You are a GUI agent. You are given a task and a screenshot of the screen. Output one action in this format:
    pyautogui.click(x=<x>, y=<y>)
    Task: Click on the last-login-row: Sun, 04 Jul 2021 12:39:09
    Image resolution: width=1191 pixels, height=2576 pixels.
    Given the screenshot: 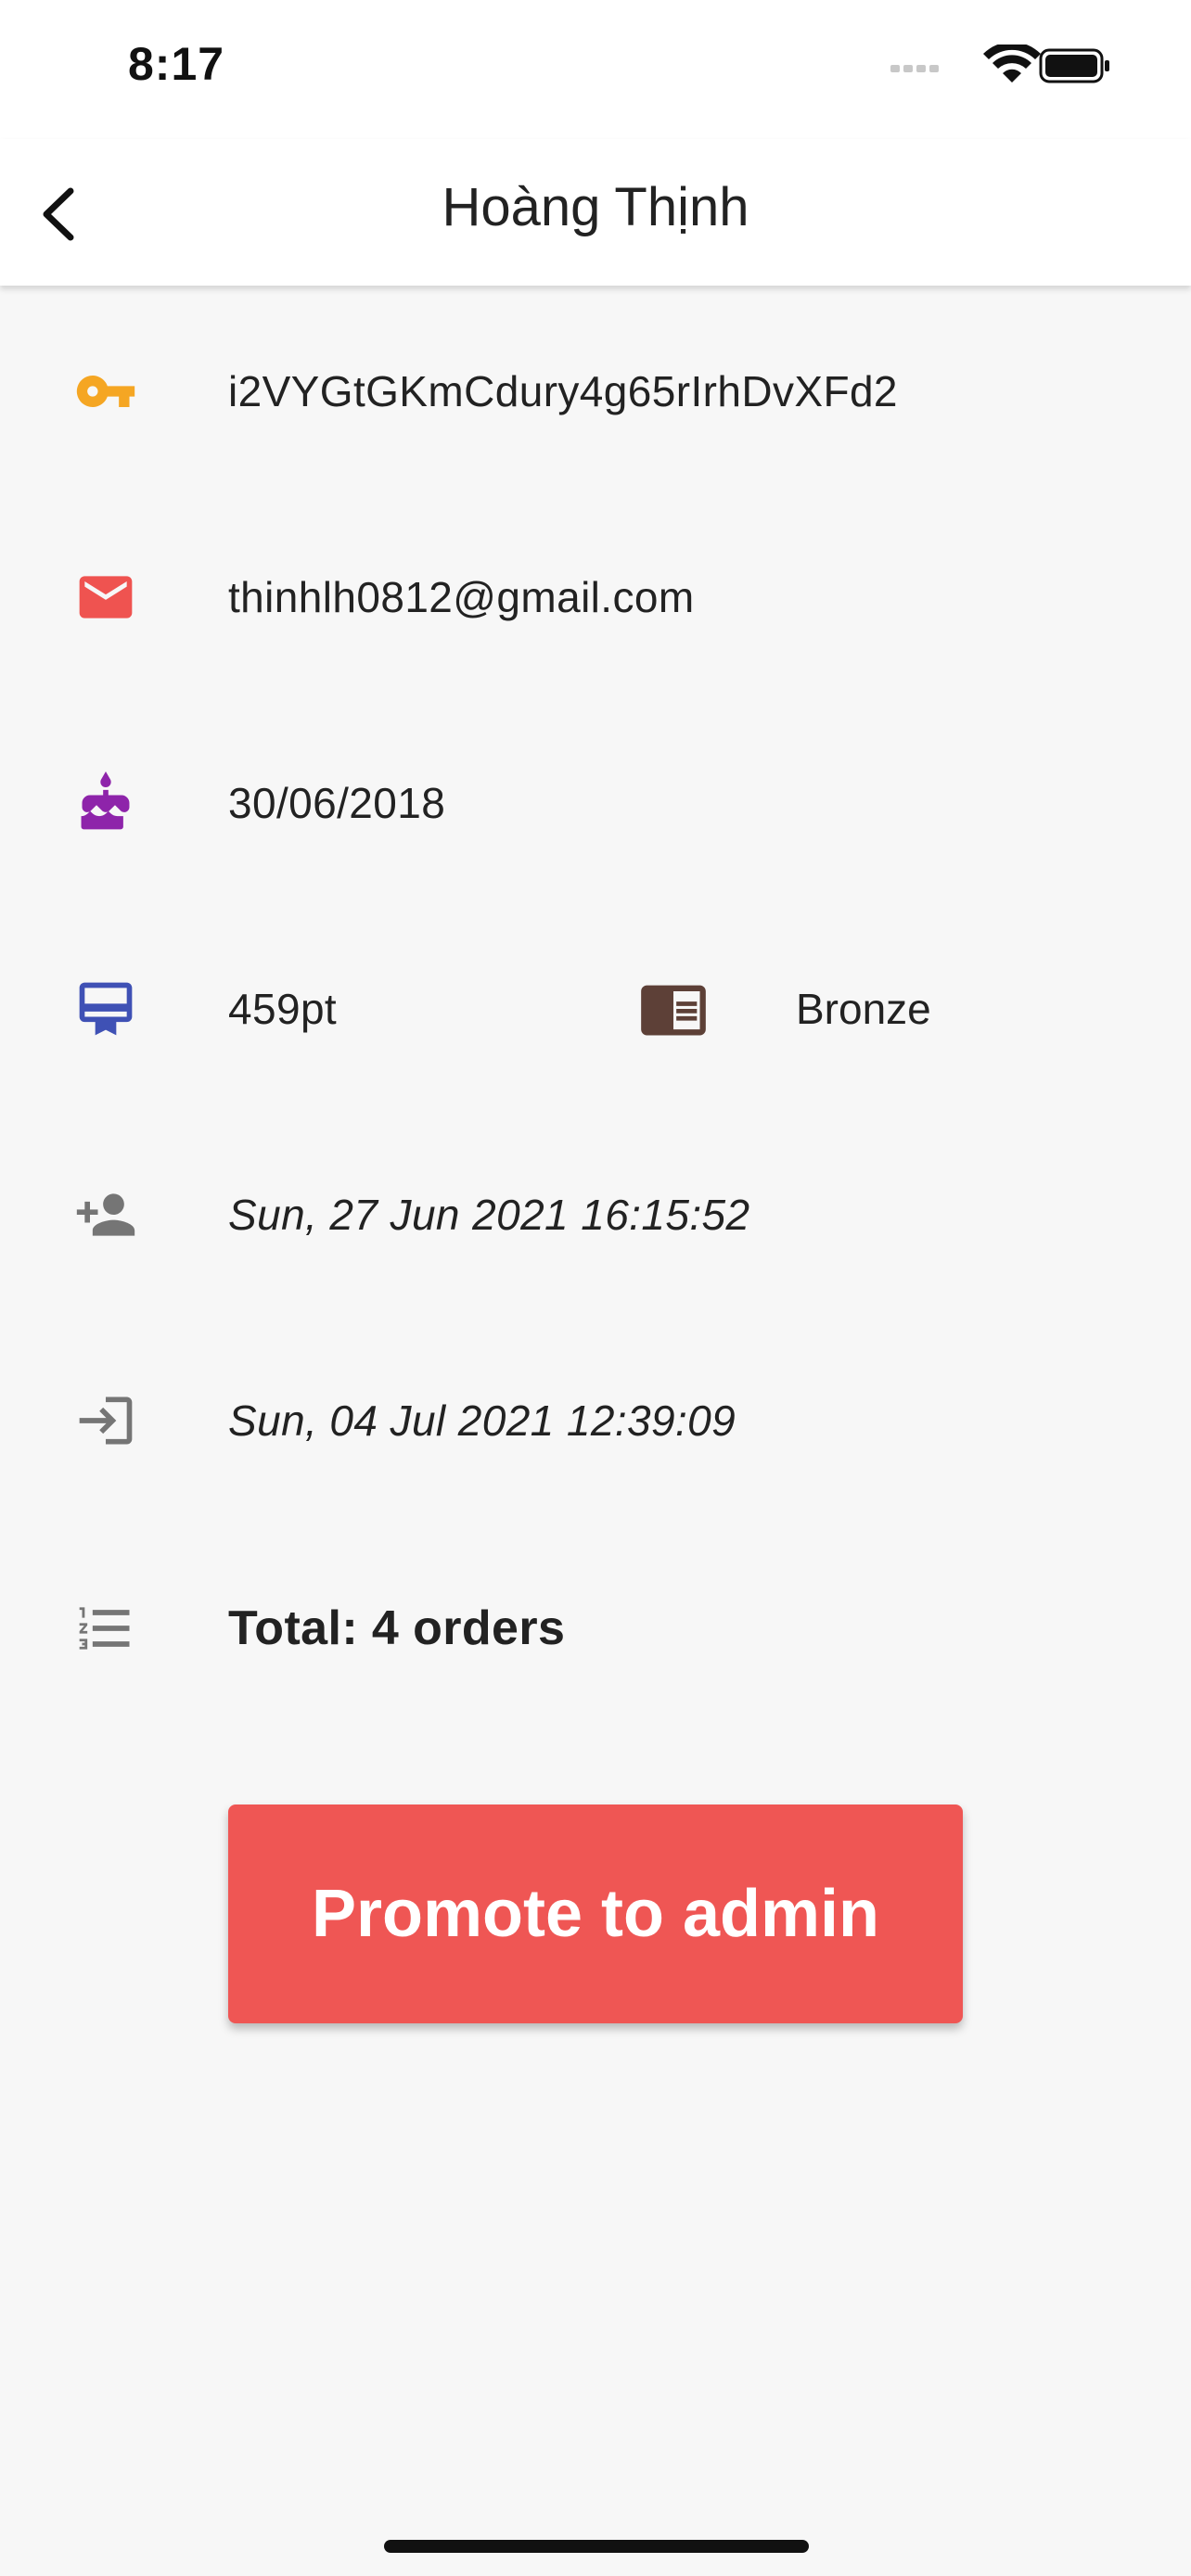 What is the action you would take?
    pyautogui.click(x=595, y=1420)
    